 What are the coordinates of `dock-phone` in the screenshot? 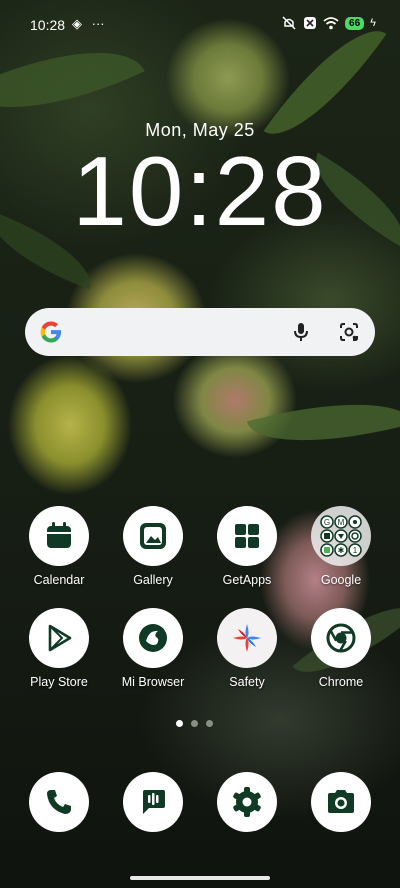 It's located at (59, 802).